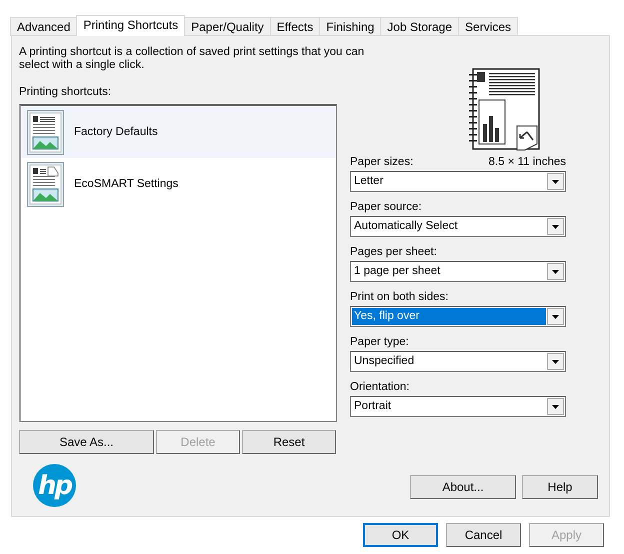 This screenshot has width=624, height=554. I want to click on setting-label: Paper type:, so click(379, 342).